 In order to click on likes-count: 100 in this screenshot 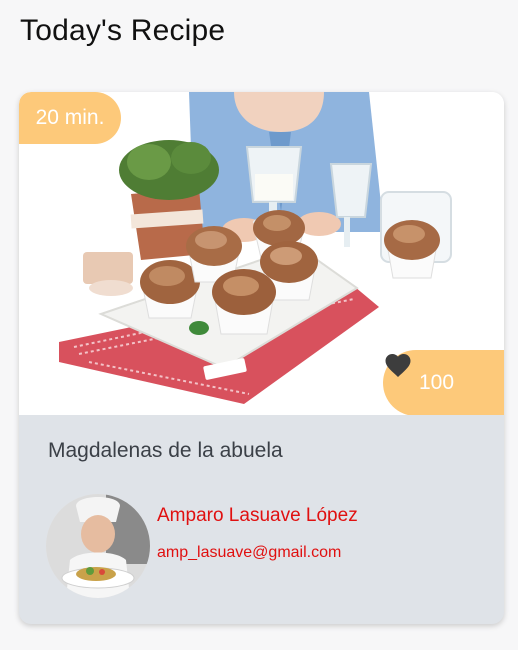, I will do `click(437, 382)`.